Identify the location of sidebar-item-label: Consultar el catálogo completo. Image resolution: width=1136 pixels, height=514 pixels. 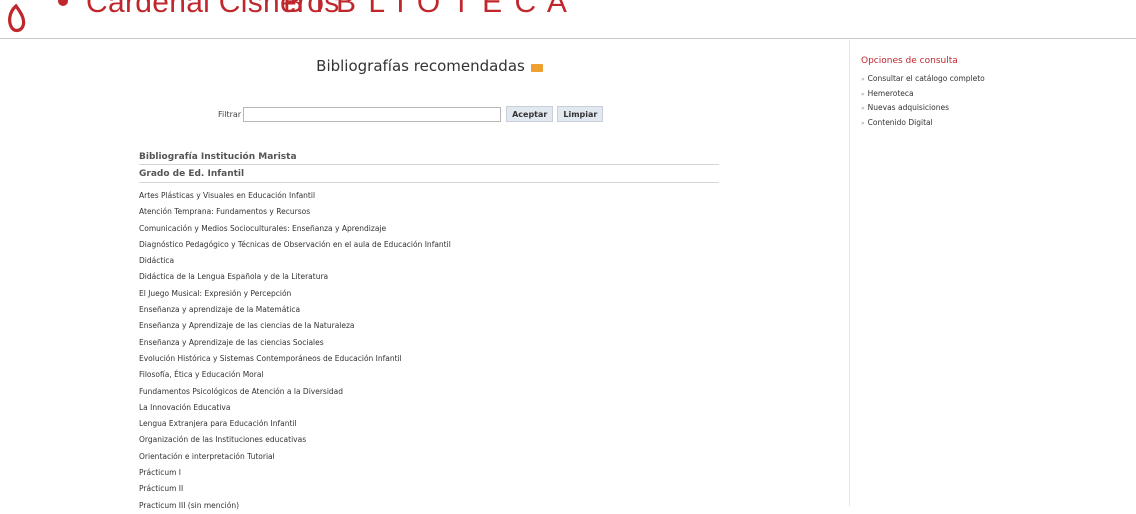
(926, 78).